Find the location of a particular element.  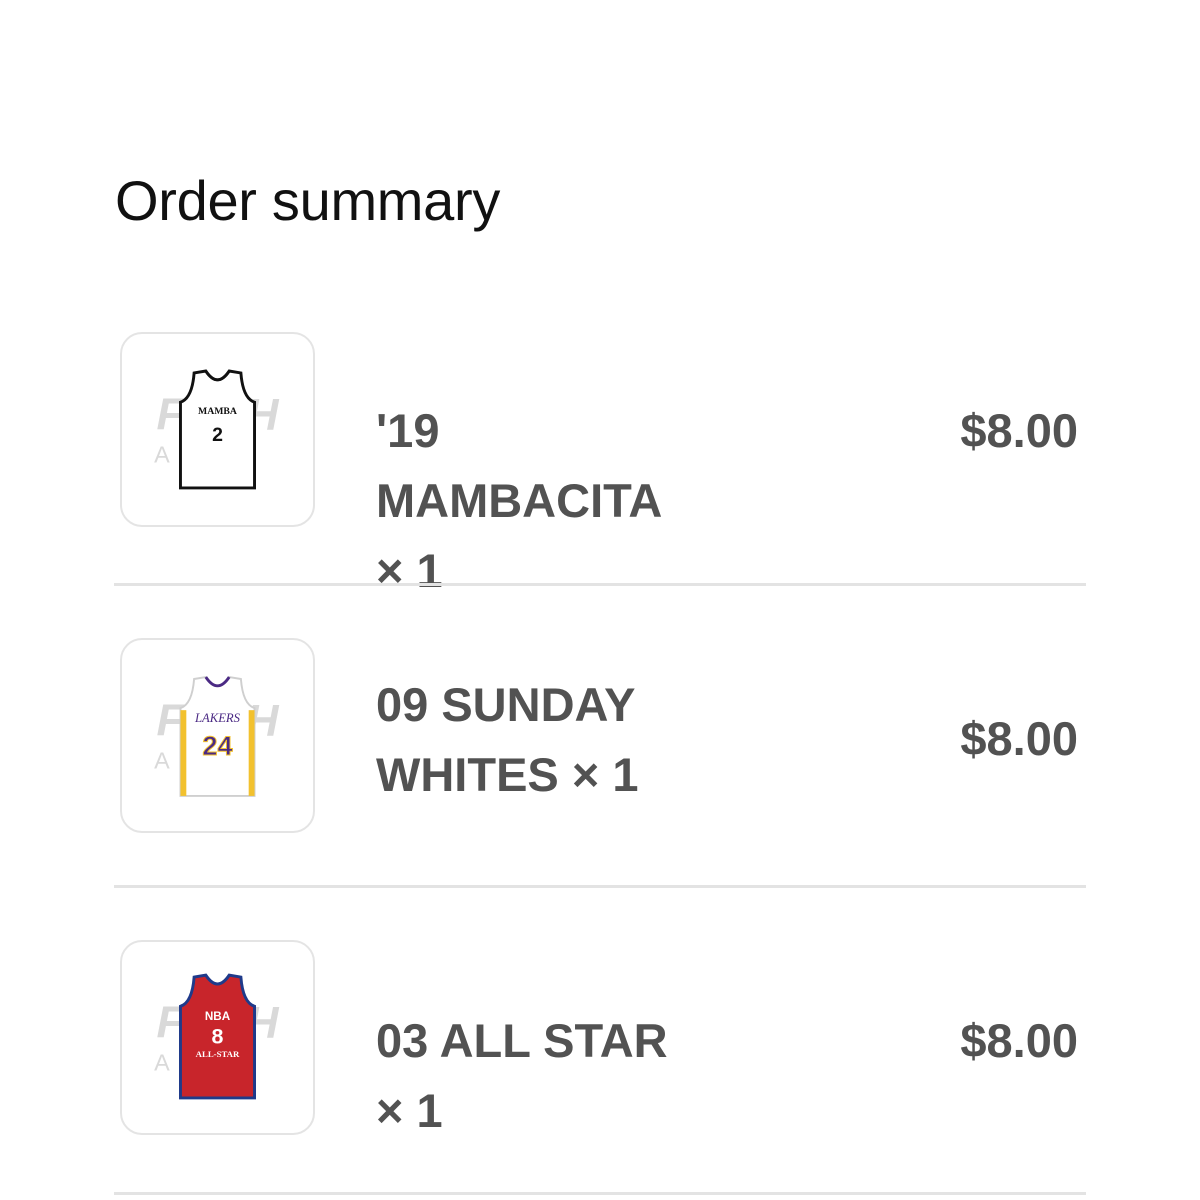

white-mamba-jersey-icon: FRSH AIR MAMBA 2 is located at coordinates (217, 429).